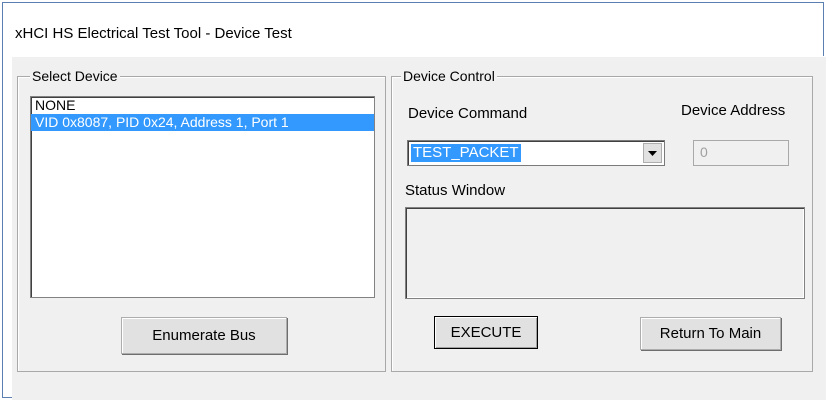 The height and width of the screenshot is (401, 828). Describe the element at coordinates (202, 105) in the screenshot. I see `list-item: NONE` at that location.